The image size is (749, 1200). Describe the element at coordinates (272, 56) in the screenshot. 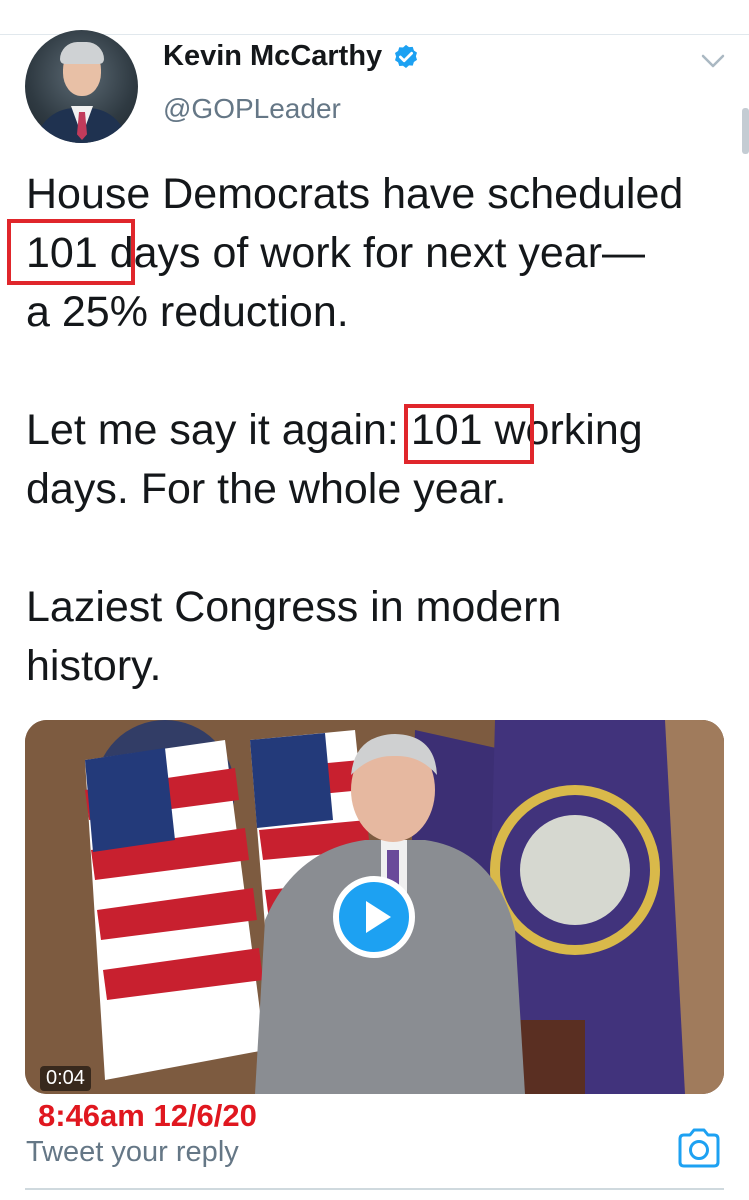

I see `author-name: Kevin McCarthy` at that location.